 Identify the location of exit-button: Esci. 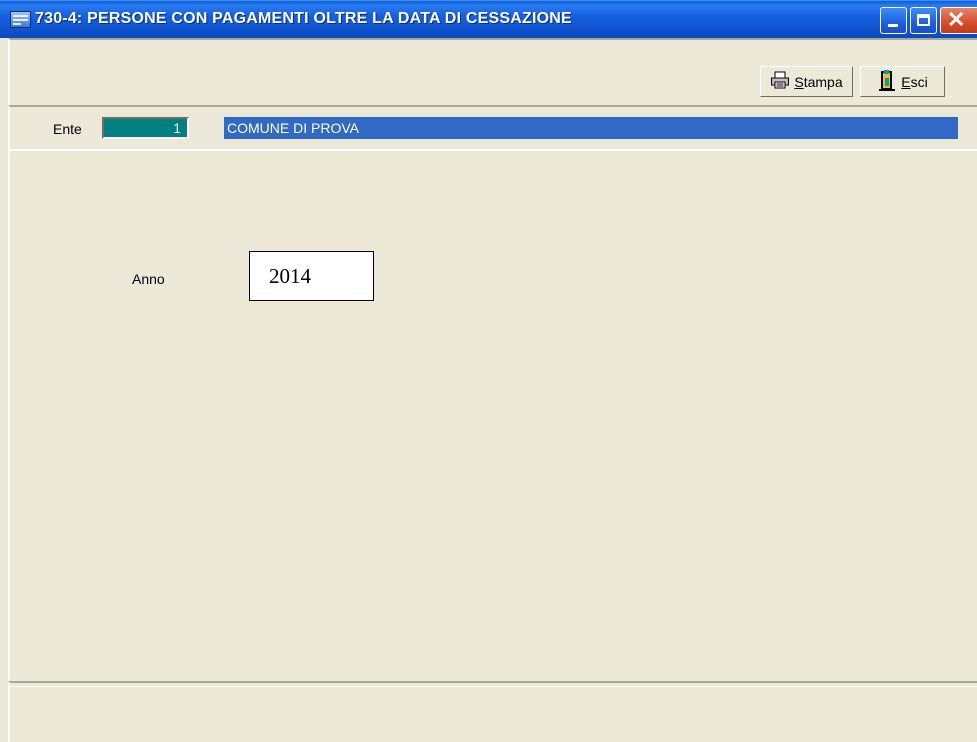
(902, 81).